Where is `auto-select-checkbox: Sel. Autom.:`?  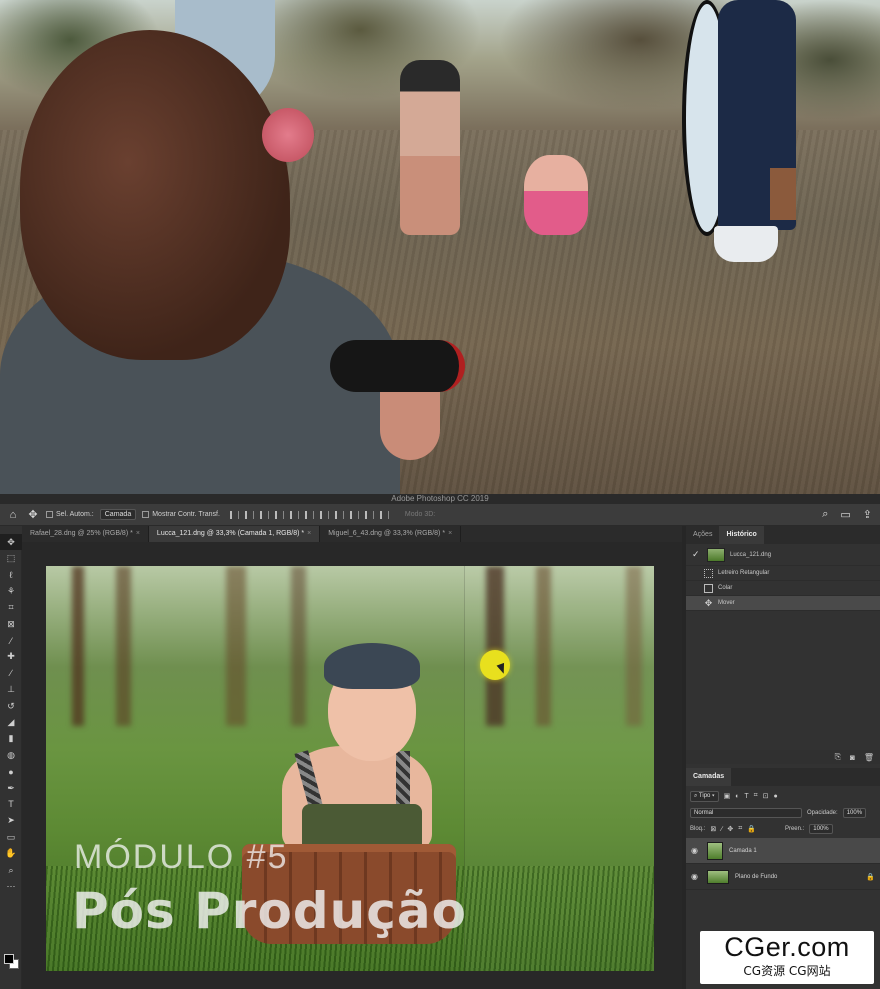
auto-select-checkbox: Sel. Autom.: is located at coordinates (70, 514).